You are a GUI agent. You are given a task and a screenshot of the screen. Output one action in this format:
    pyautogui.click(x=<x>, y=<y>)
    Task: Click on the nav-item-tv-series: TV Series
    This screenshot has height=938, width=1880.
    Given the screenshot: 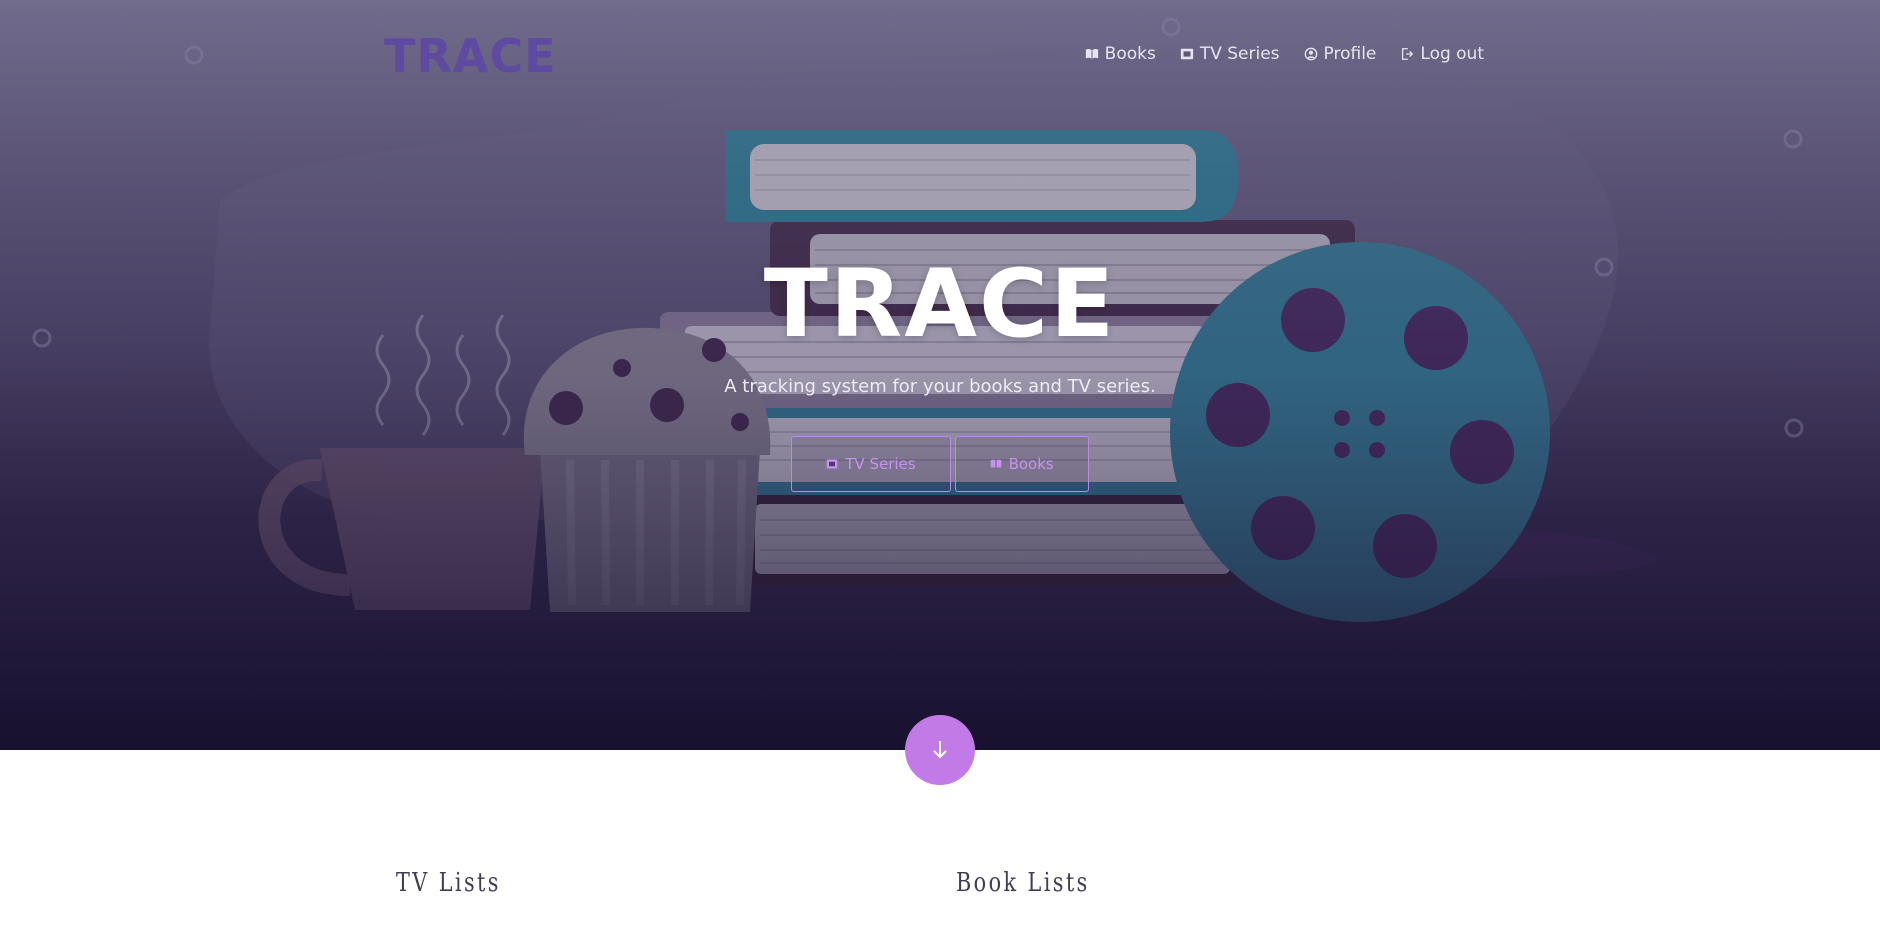 What is the action you would take?
    pyautogui.click(x=1230, y=54)
    